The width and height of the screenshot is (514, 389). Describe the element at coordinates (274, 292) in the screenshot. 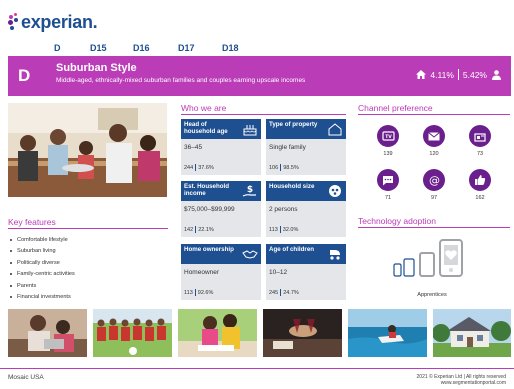

I see `card-index: 245` at that location.